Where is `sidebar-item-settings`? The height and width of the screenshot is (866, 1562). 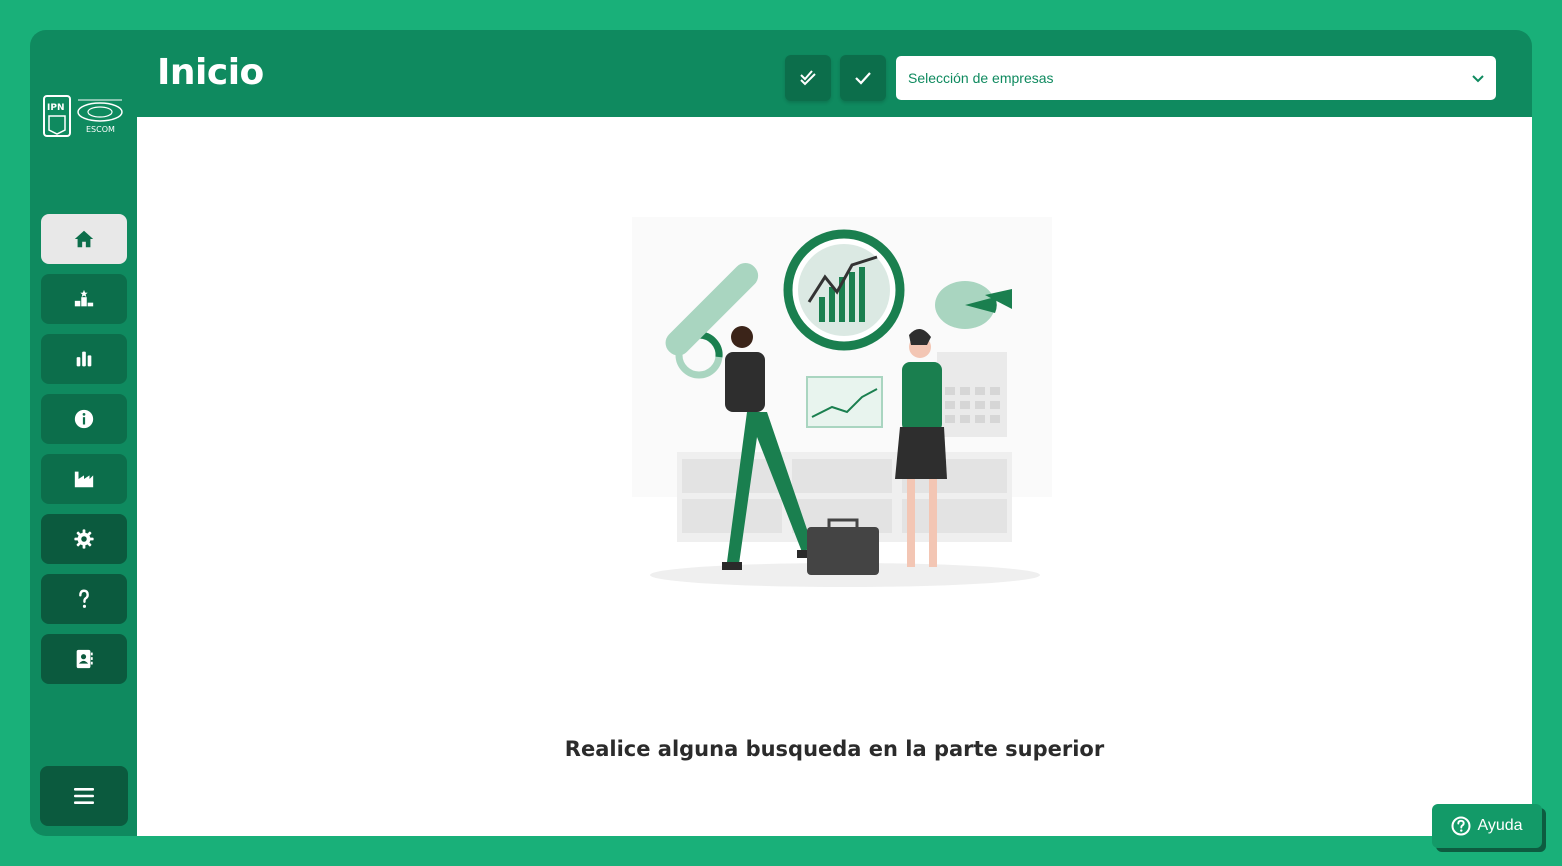
sidebar-item-settings is located at coordinates (84, 539).